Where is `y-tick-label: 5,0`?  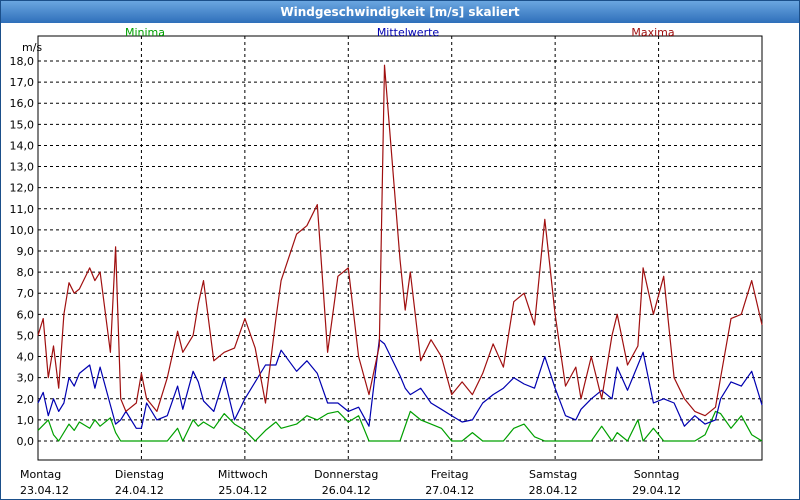
y-tick-label: 5,0 is located at coordinates (26, 335).